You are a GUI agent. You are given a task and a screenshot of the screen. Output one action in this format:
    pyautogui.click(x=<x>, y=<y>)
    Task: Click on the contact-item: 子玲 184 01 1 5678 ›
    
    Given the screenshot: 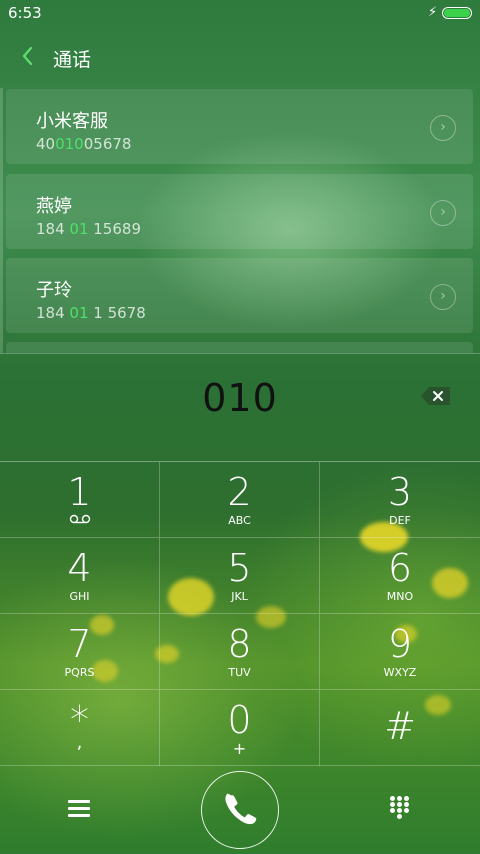 What is the action you would take?
    pyautogui.click(x=239, y=295)
    